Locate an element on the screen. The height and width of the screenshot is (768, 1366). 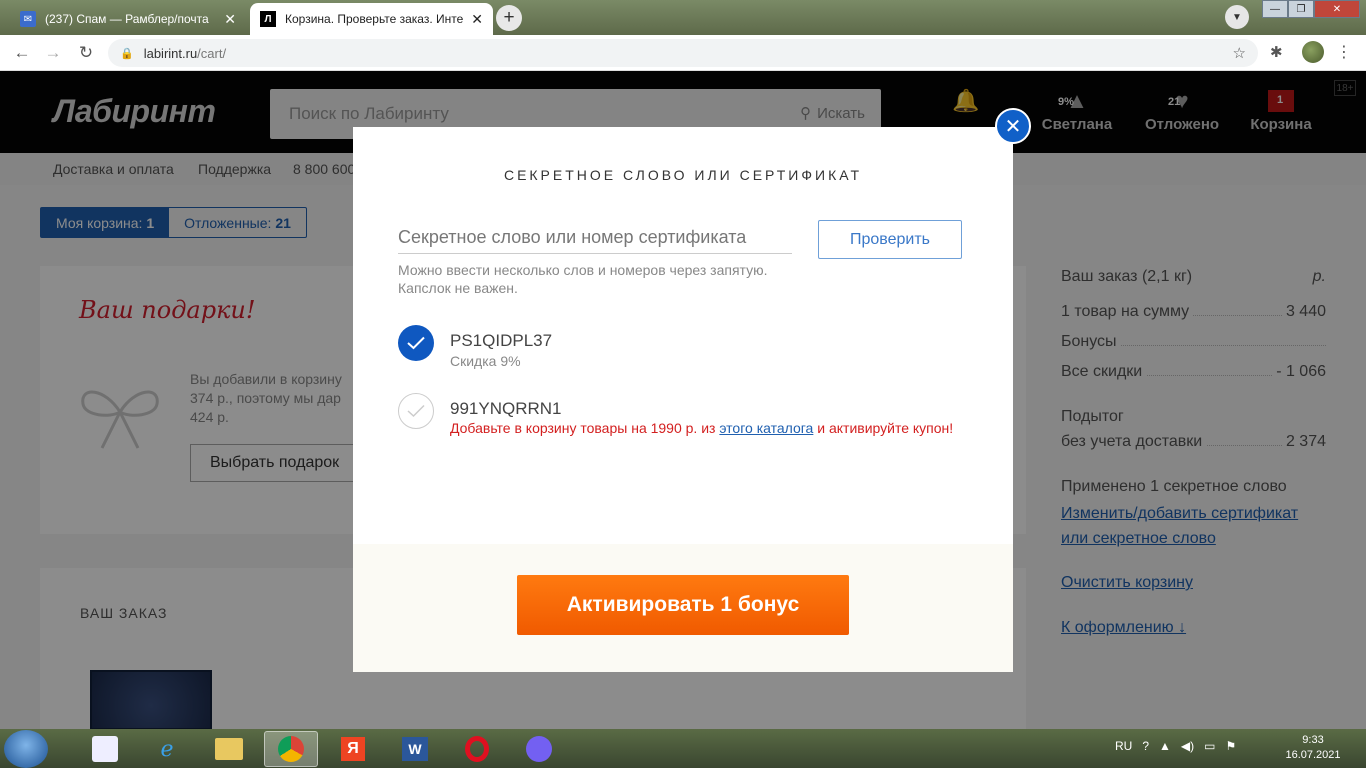
url-field: 🔒 labirint.ru/cart/ ☆ is located at coordinates (683, 53).